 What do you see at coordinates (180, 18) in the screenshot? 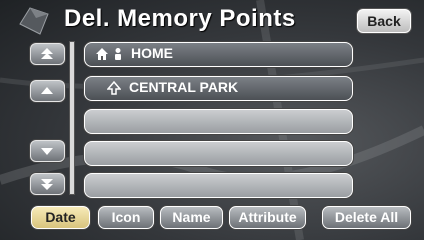
I see `page-title: Del. Memory Points` at bounding box center [180, 18].